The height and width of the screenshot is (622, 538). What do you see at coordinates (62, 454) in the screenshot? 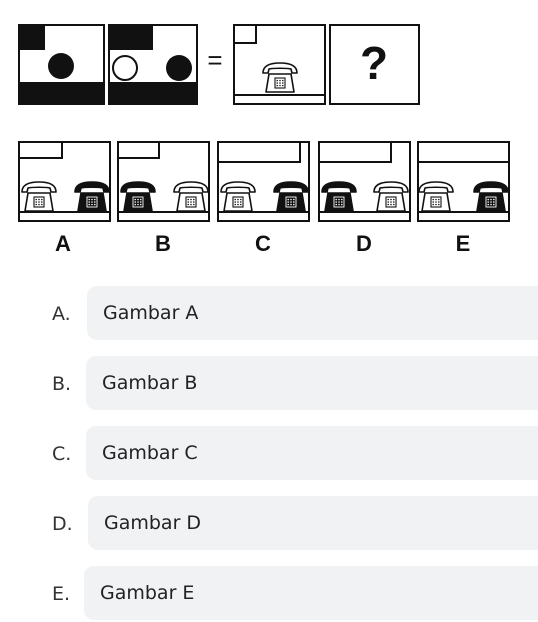
I see `answer-letter: C.` at bounding box center [62, 454].